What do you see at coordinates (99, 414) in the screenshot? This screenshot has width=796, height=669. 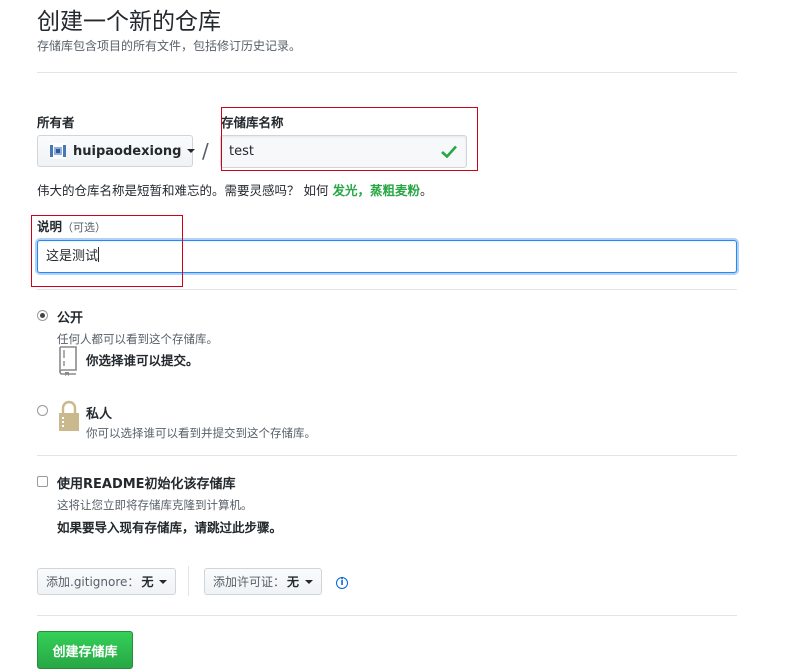 I see `private-title: 私人` at bounding box center [99, 414].